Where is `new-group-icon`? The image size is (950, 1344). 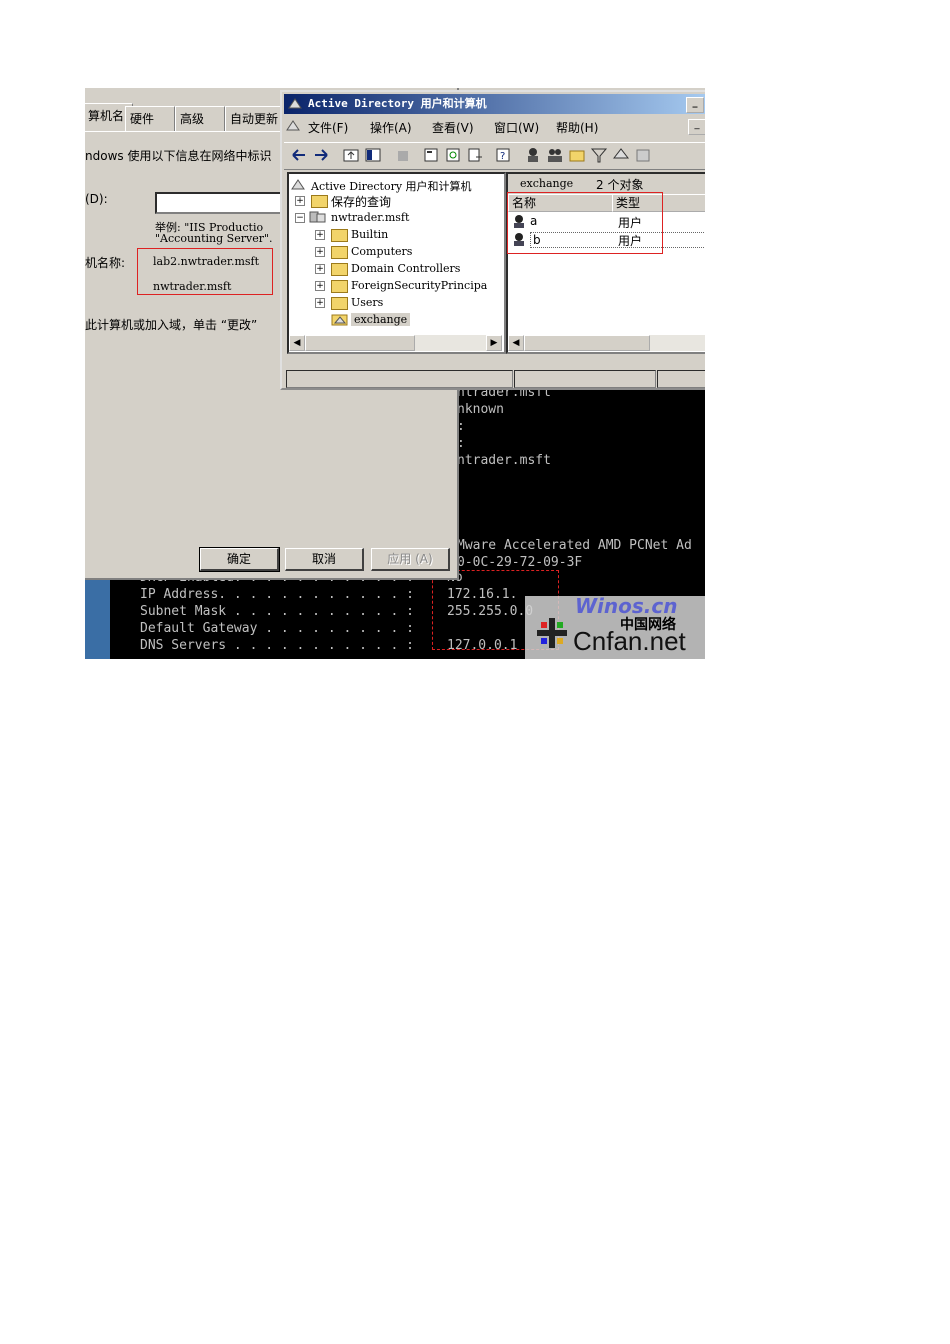
new-group-icon is located at coordinates (555, 155).